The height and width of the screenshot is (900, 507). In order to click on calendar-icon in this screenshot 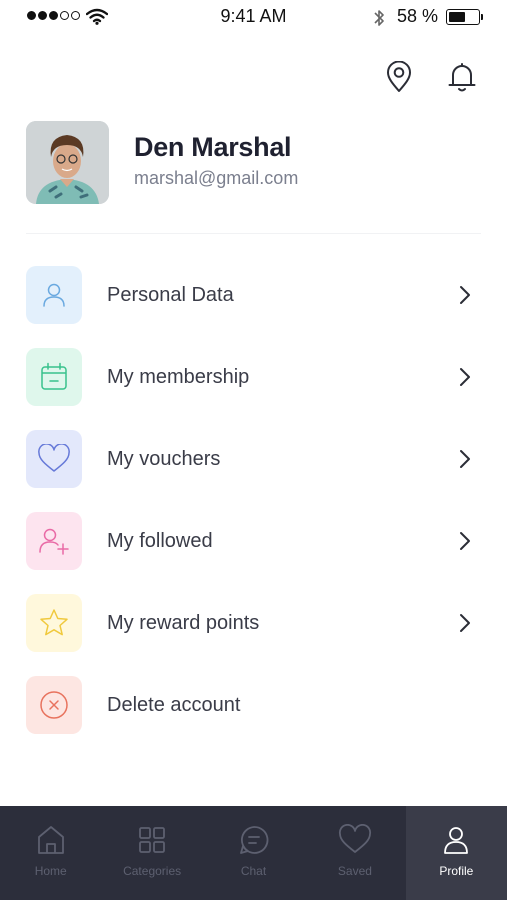, I will do `click(54, 376)`.